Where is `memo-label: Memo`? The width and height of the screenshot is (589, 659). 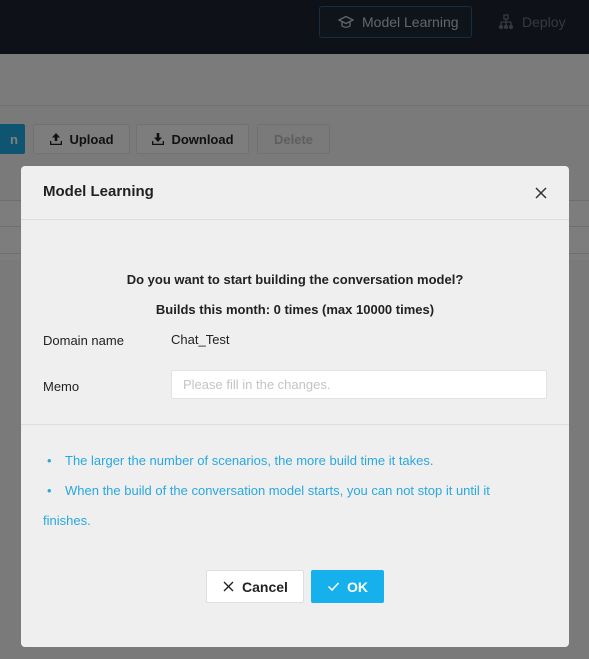 memo-label: Memo is located at coordinates (61, 386).